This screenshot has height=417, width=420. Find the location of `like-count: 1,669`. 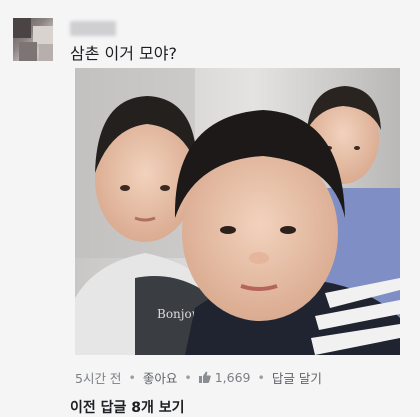

like-count: 1,669 is located at coordinates (224, 377).